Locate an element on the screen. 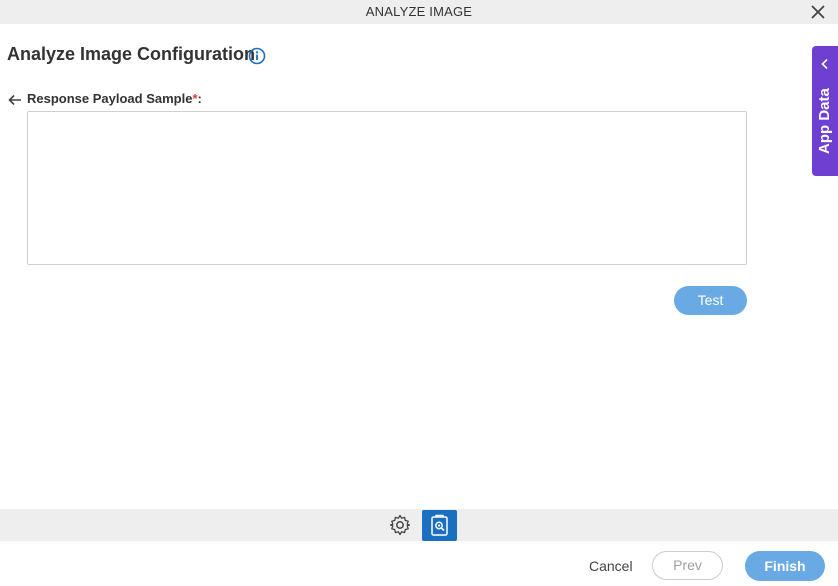 This screenshot has height=586, width=838. close-icon is located at coordinates (818, 12).